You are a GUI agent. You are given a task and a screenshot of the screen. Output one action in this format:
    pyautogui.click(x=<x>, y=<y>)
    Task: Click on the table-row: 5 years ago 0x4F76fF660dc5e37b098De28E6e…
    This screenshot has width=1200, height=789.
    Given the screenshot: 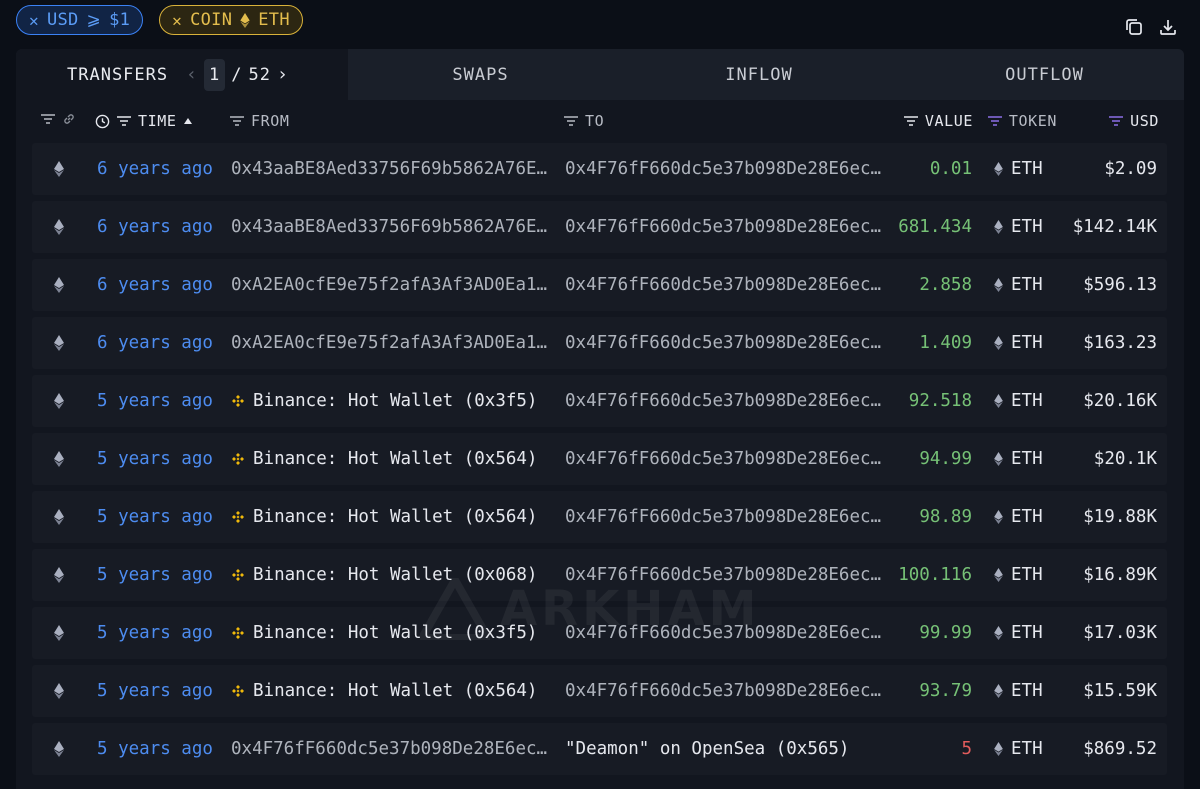 What is the action you would take?
    pyautogui.click(x=599, y=749)
    